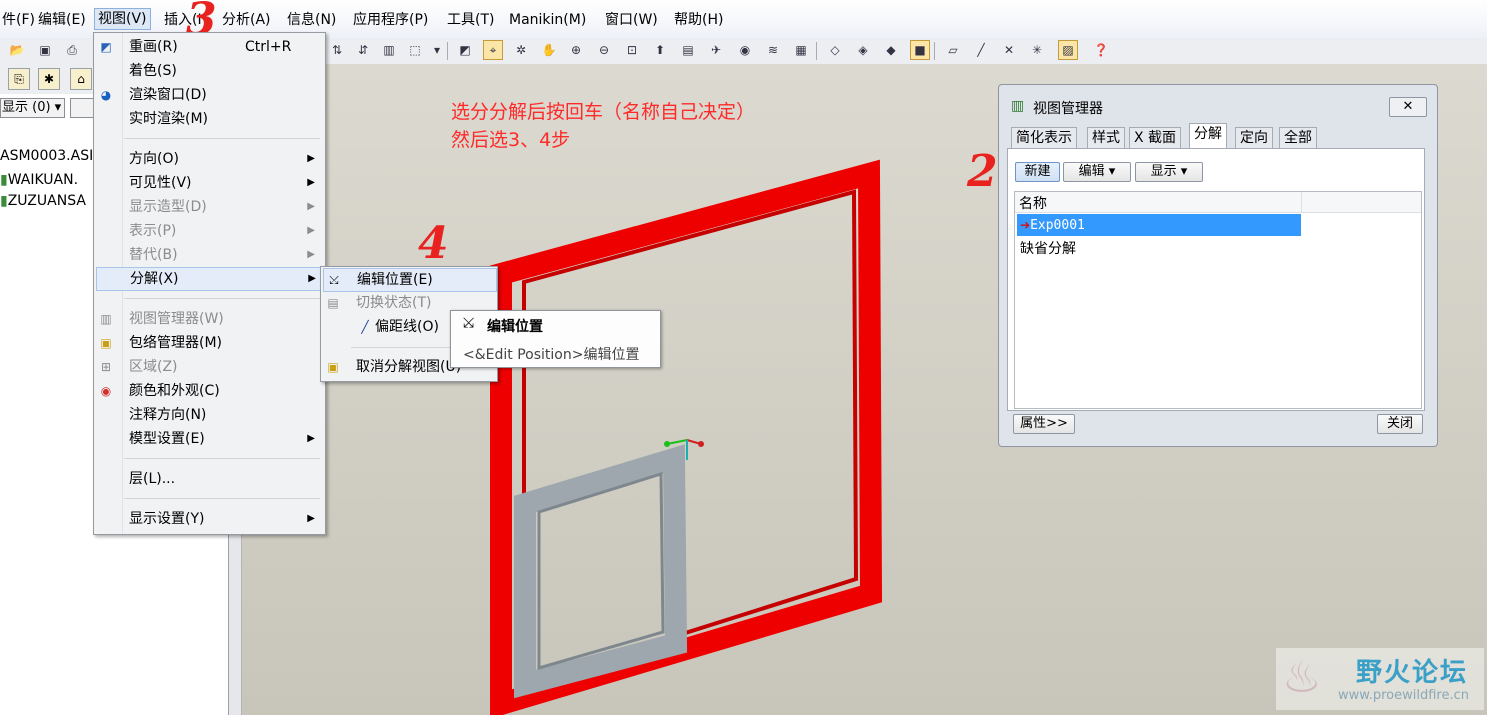  Describe the element at coordinates (1037, 172) in the screenshot. I see `new-button: 新建` at that location.